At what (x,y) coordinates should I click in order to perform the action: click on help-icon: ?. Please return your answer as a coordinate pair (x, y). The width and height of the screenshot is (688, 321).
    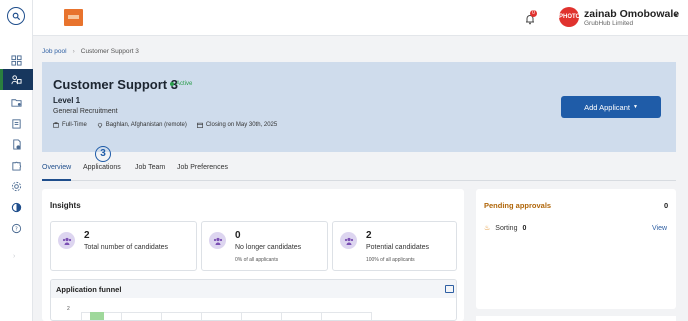
    Looking at the image, I should click on (16, 228).